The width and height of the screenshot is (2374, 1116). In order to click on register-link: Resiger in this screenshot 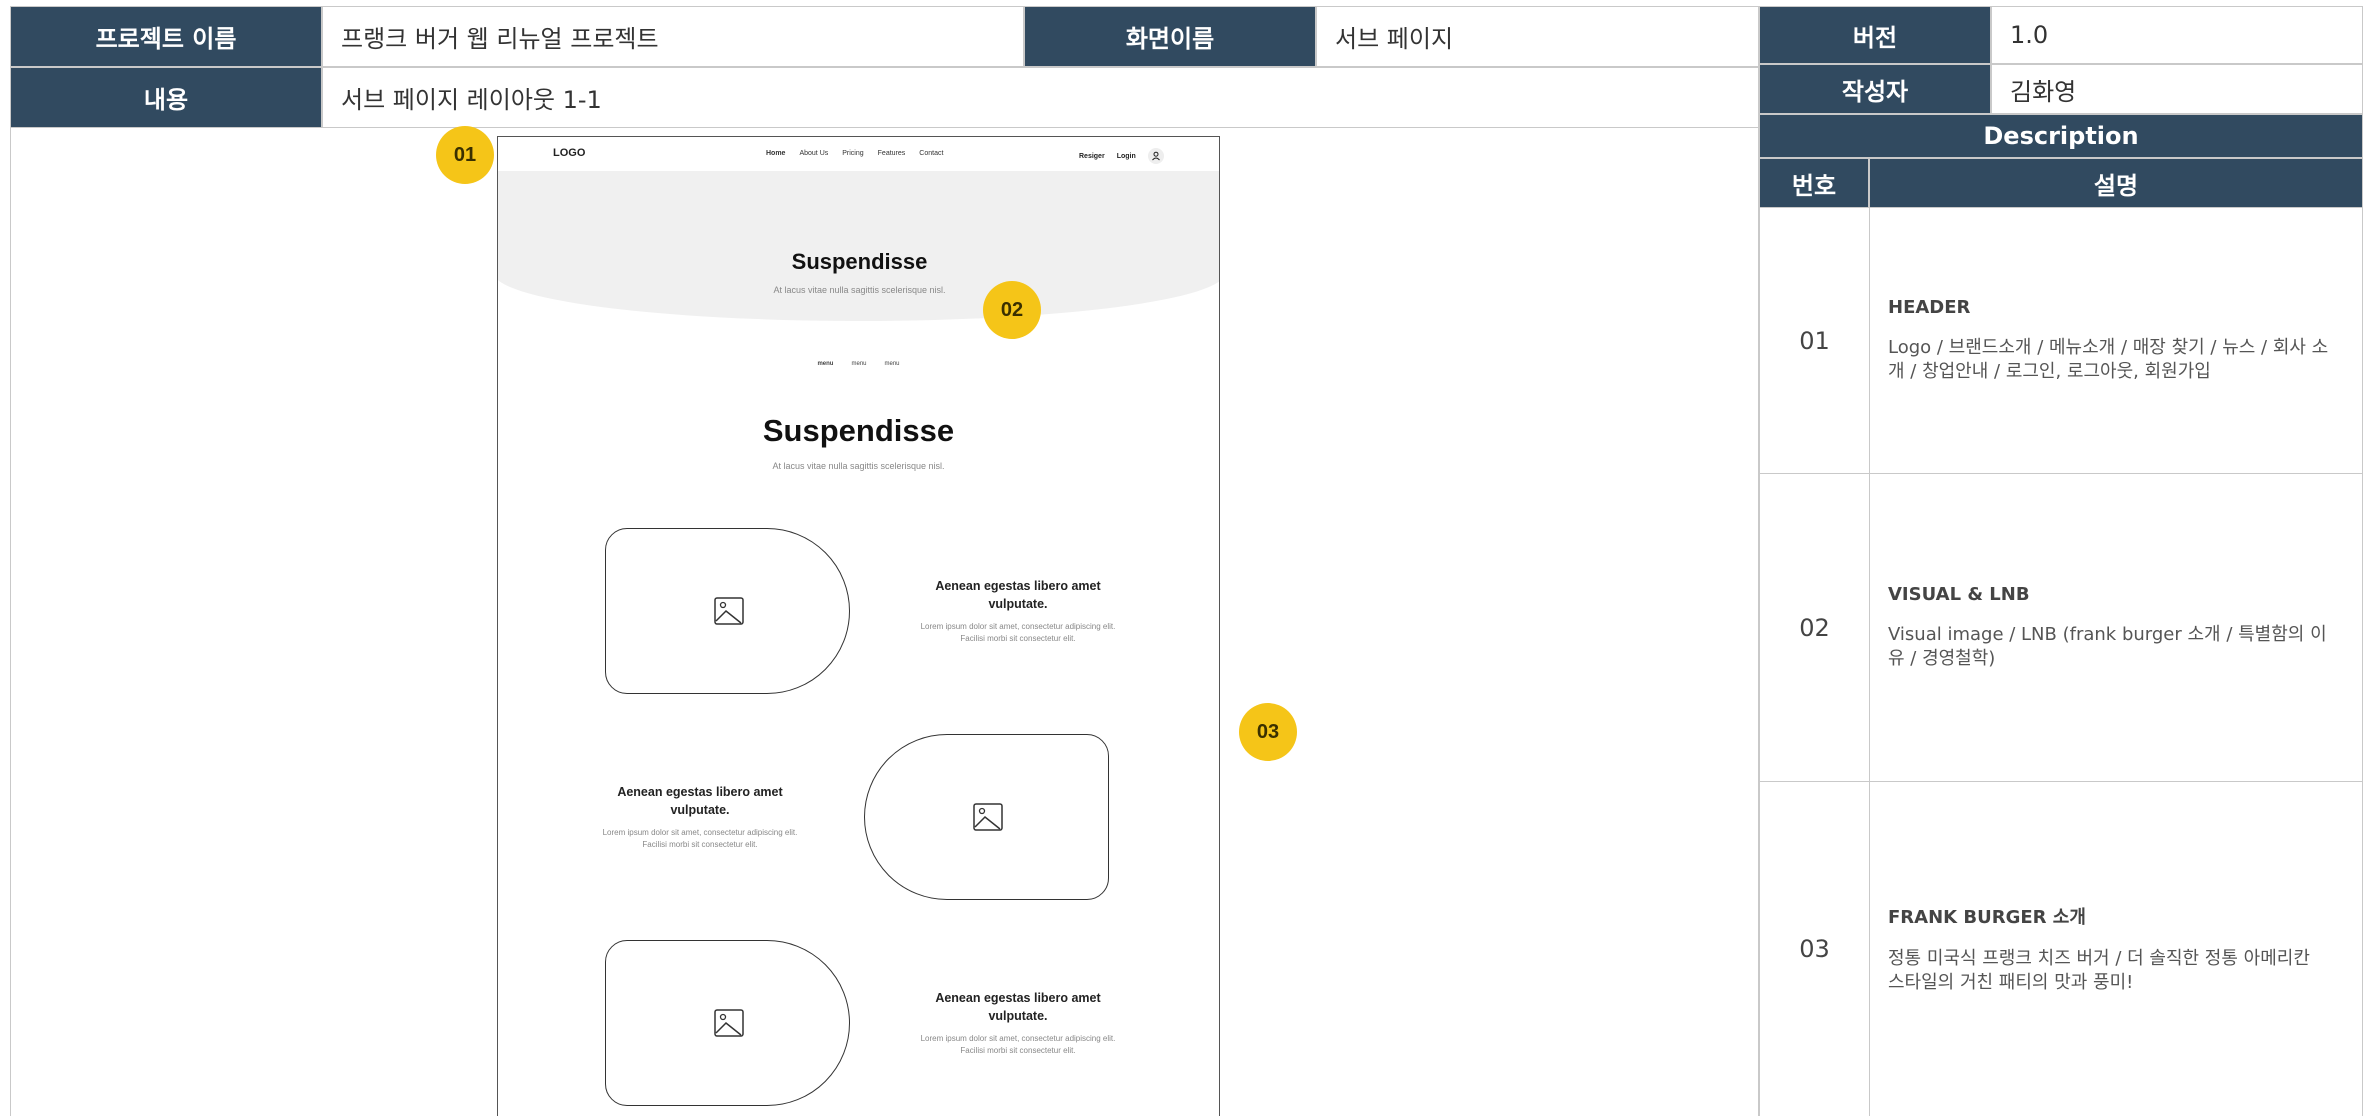, I will do `click(1092, 156)`.